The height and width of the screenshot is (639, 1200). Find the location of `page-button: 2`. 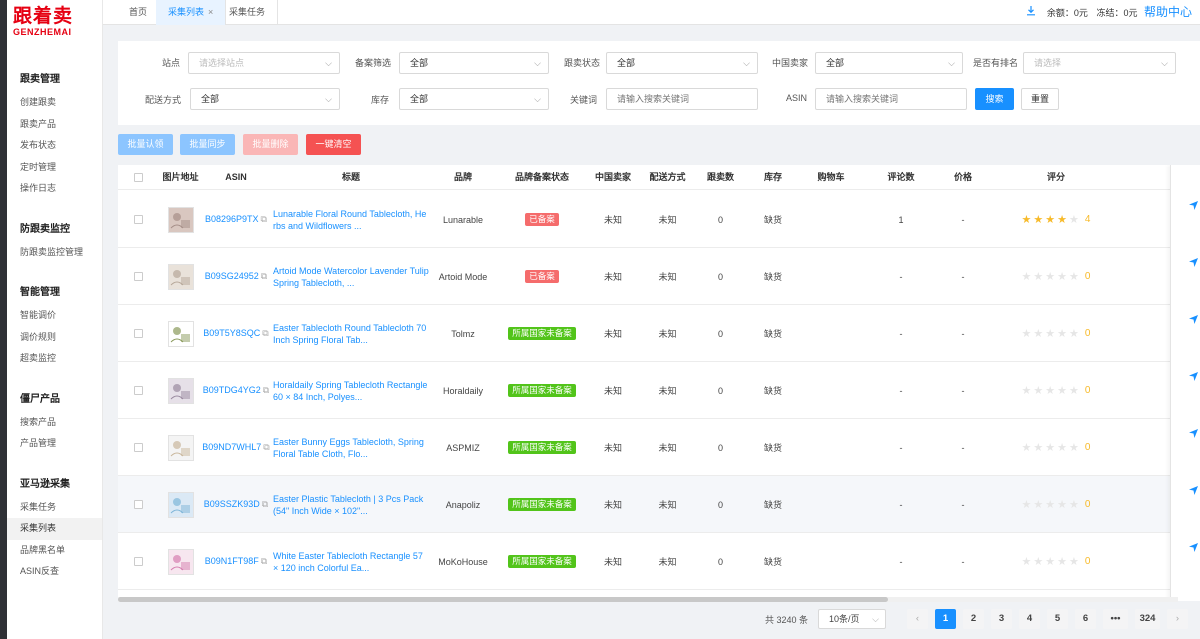

page-button: 2 is located at coordinates (973, 619).